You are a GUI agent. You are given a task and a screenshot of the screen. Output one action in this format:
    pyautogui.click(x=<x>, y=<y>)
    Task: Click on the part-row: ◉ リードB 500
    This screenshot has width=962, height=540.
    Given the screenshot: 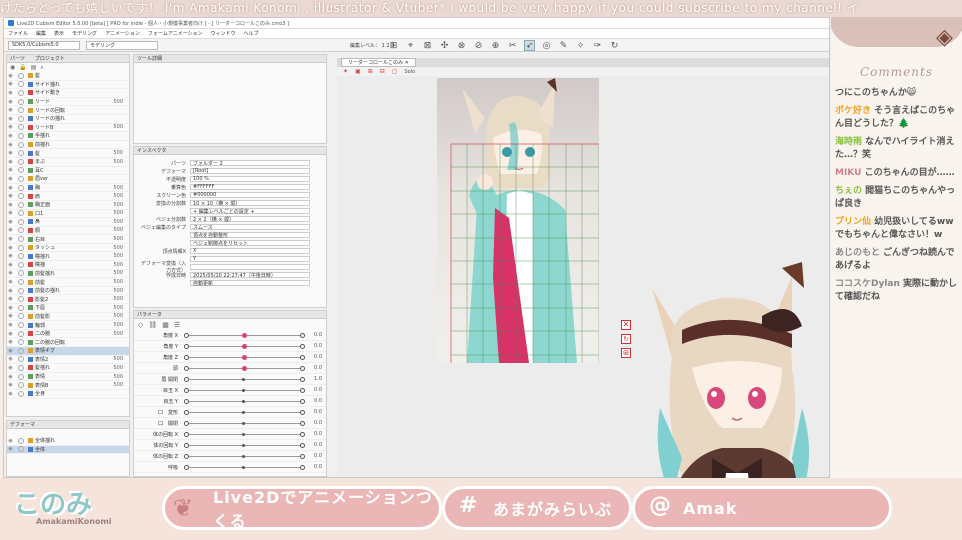 What is the action you would take?
    pyautogui.click(x=68, y=128)
    